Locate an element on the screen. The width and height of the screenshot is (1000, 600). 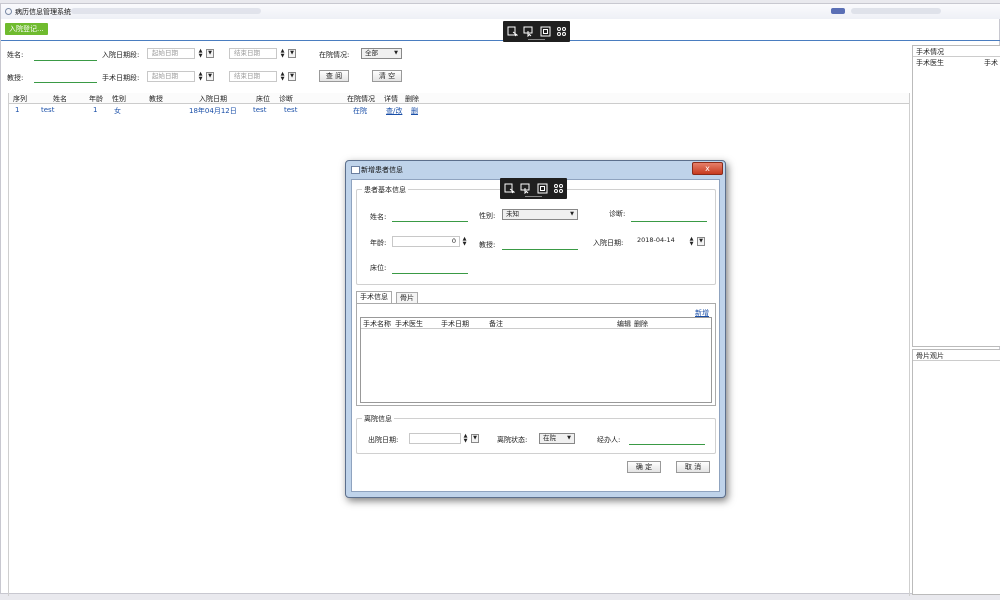
ok-button: 确 定 is located at coordinates (644, 467).